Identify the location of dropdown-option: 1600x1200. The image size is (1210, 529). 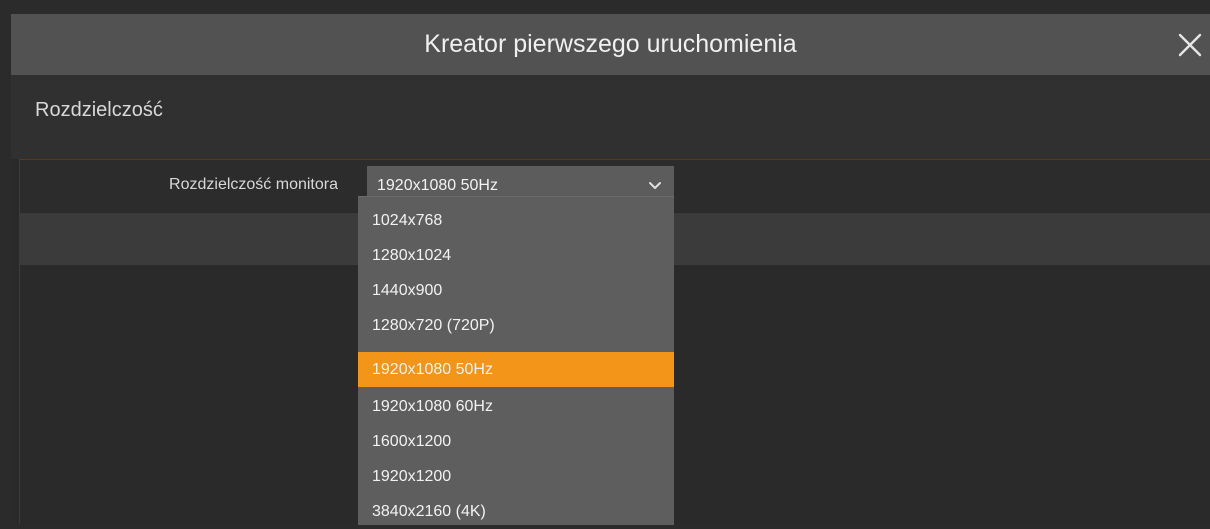
(516, 441).